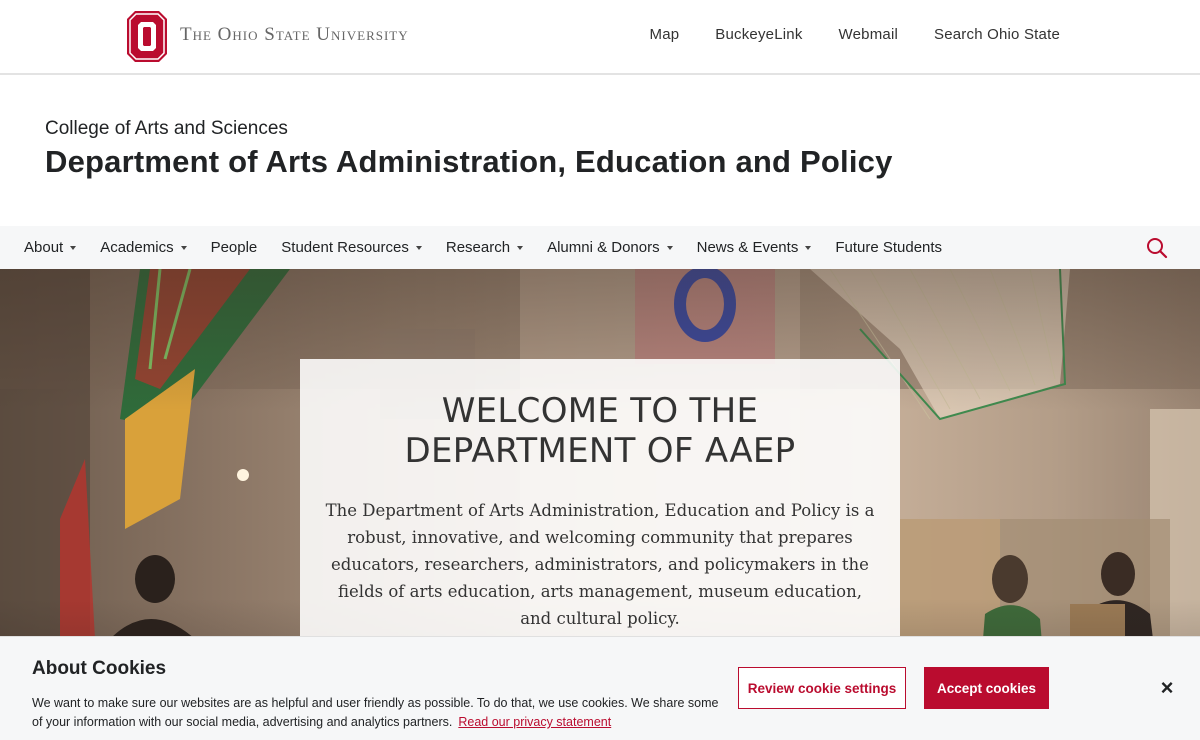 This screenshot has height=740, width=1200. I want to click on nav-item-future-students: Future Students, so click(888, 247).